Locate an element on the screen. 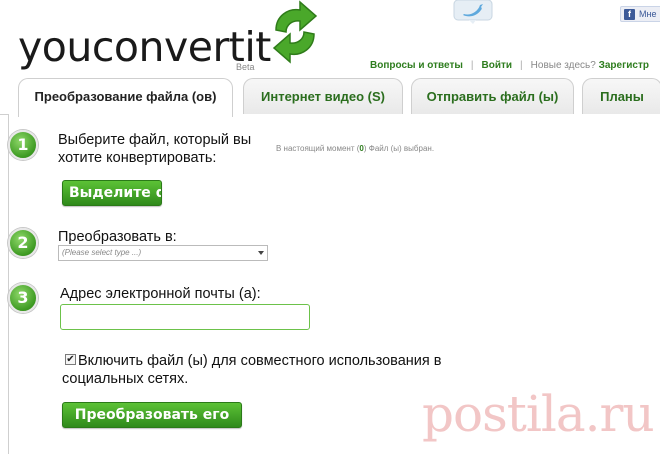 Image resolution: width=660 pixels, height=454 pixels. watermark-text: postila.ru is located at coordinates (538, 414).